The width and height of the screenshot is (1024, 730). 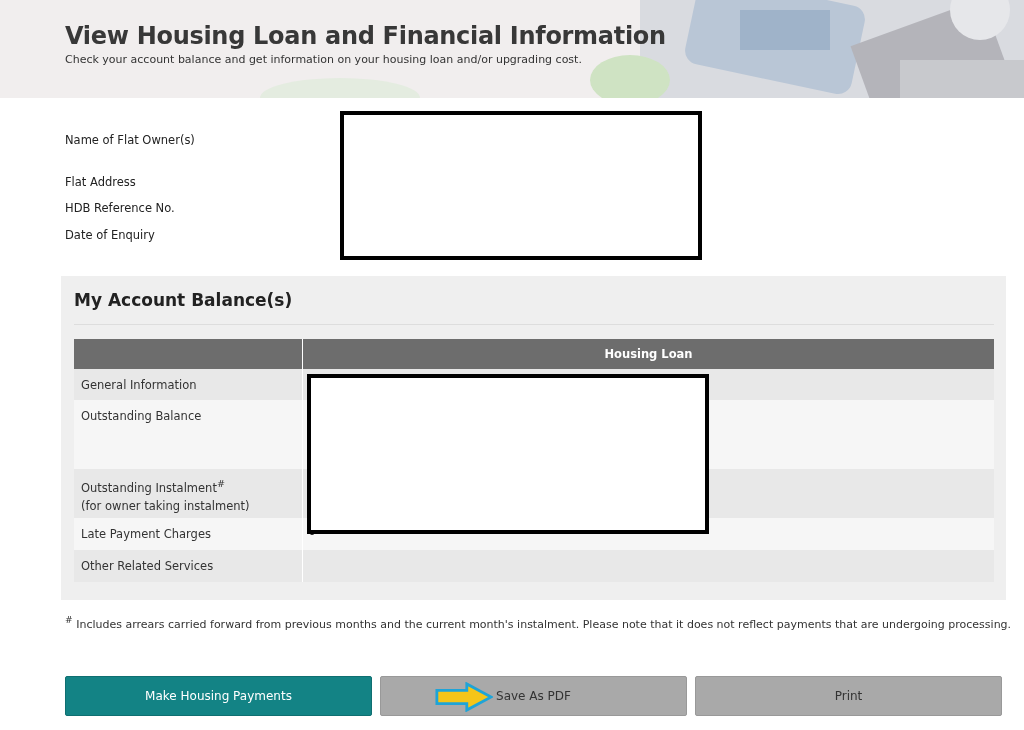 What do you see at coordinates (188, 493) in the screenshot?
I see `table-cell: Outstanding Instalment$^{#}$ (for owner taking instalment)` at bounding box center [188, 493].